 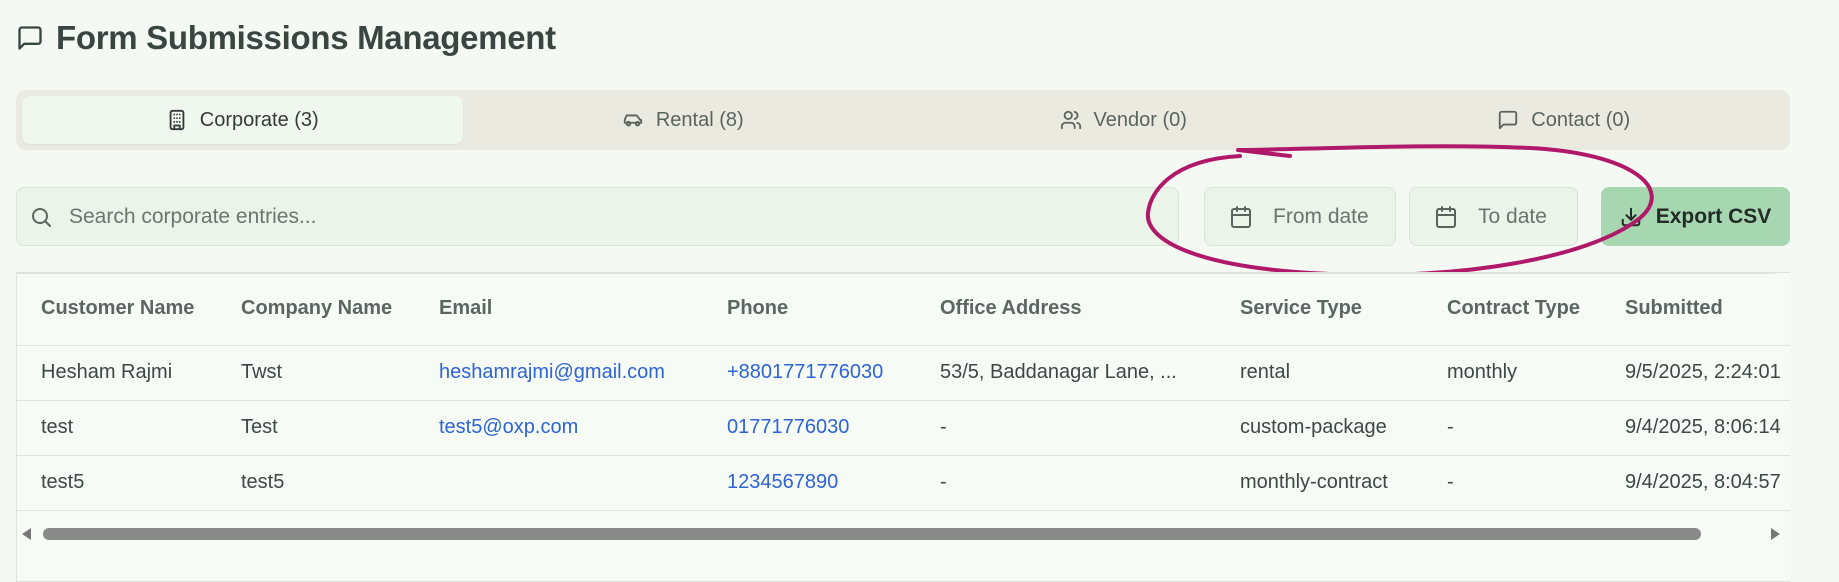 What do you see at coordinates (316, 483) in the screenshot?
I see `company-name-cell: test5` at bounding box center [316, 483].